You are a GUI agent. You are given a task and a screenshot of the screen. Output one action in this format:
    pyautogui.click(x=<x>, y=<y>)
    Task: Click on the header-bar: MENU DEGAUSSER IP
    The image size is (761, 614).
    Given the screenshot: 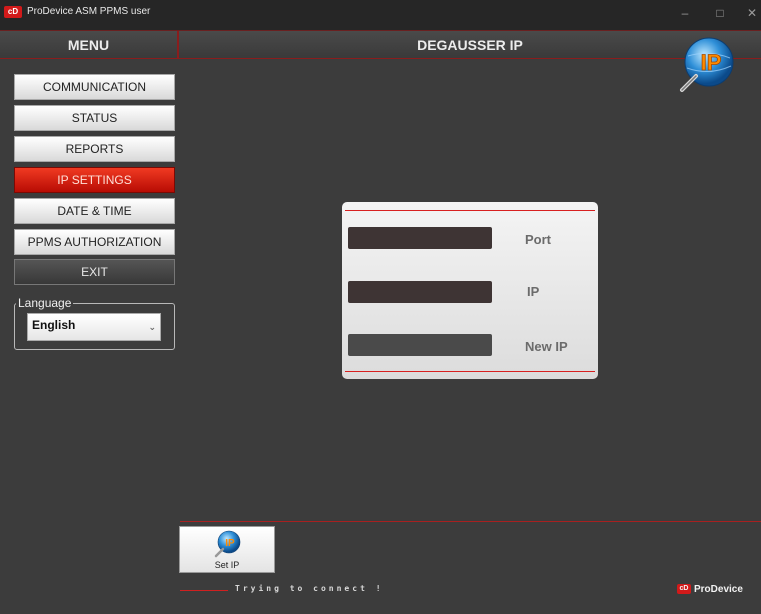 What is the action you would take?
    pyautogui.click(x=380, y=44)
    